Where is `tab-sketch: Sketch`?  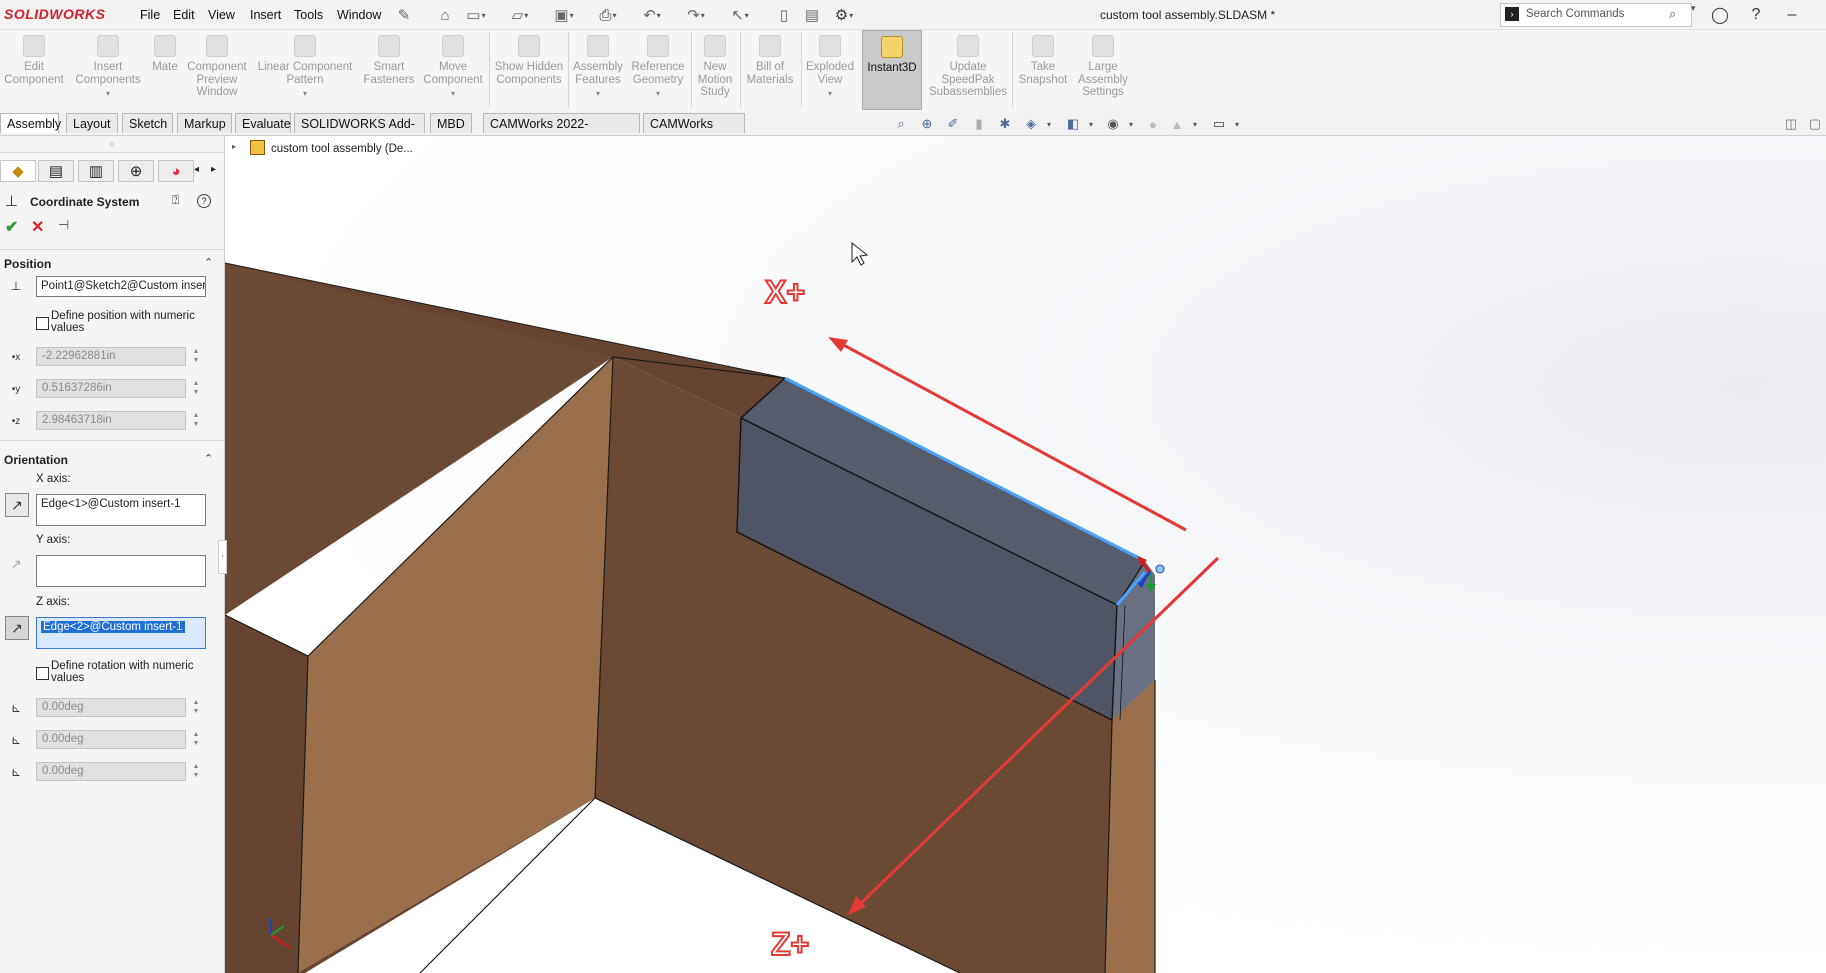
tab-sketch: Sketch is located at coordinates (147, 123).